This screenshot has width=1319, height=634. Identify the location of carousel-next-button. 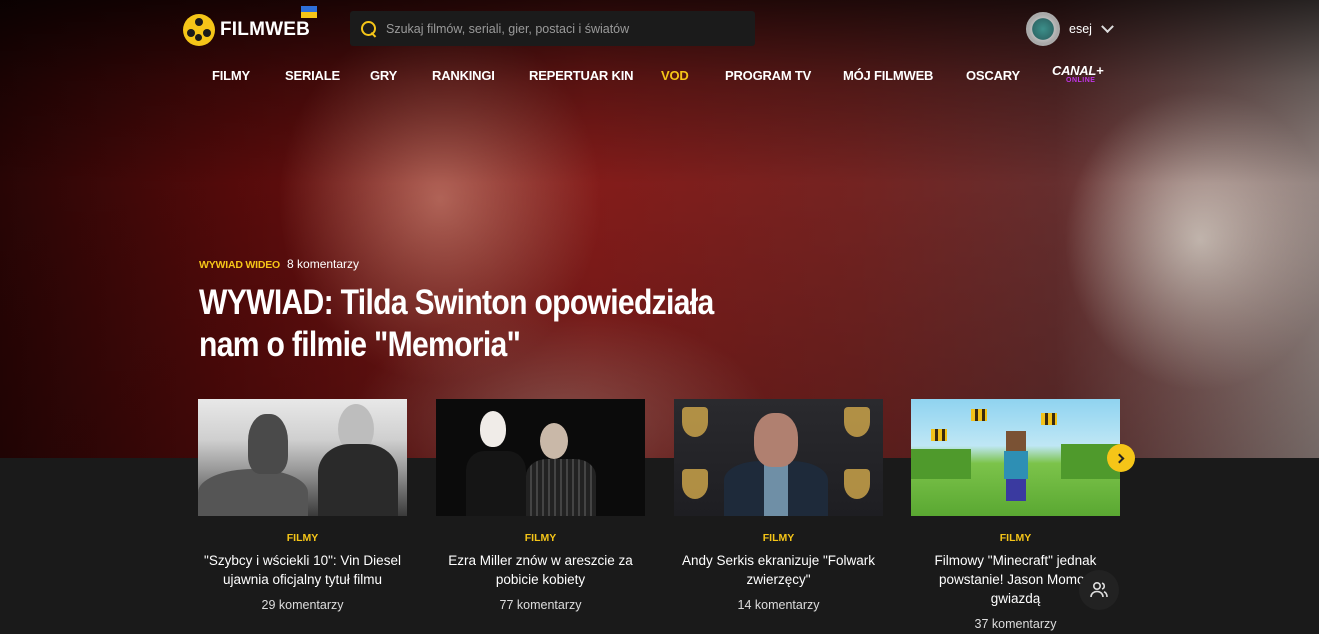
(1121, 458).